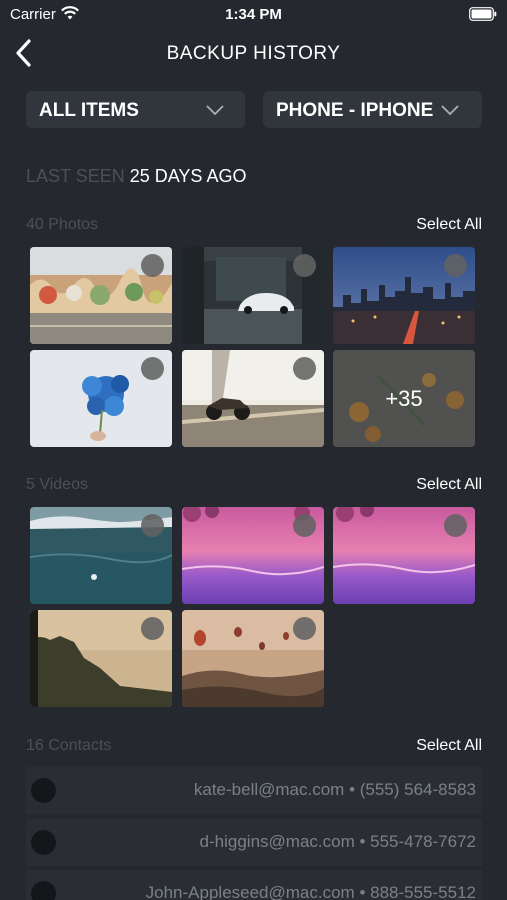 The height and width of the screenshot is (900, 507). I want to click on device-filter-dropdown: PHONE - IPHONE, so click(372, 109).